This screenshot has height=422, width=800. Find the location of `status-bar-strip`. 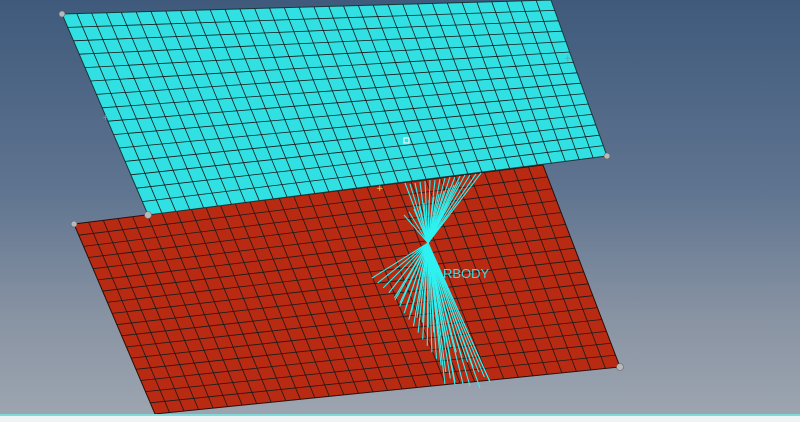

status-bar-strip is located at coordinates (400, 418).